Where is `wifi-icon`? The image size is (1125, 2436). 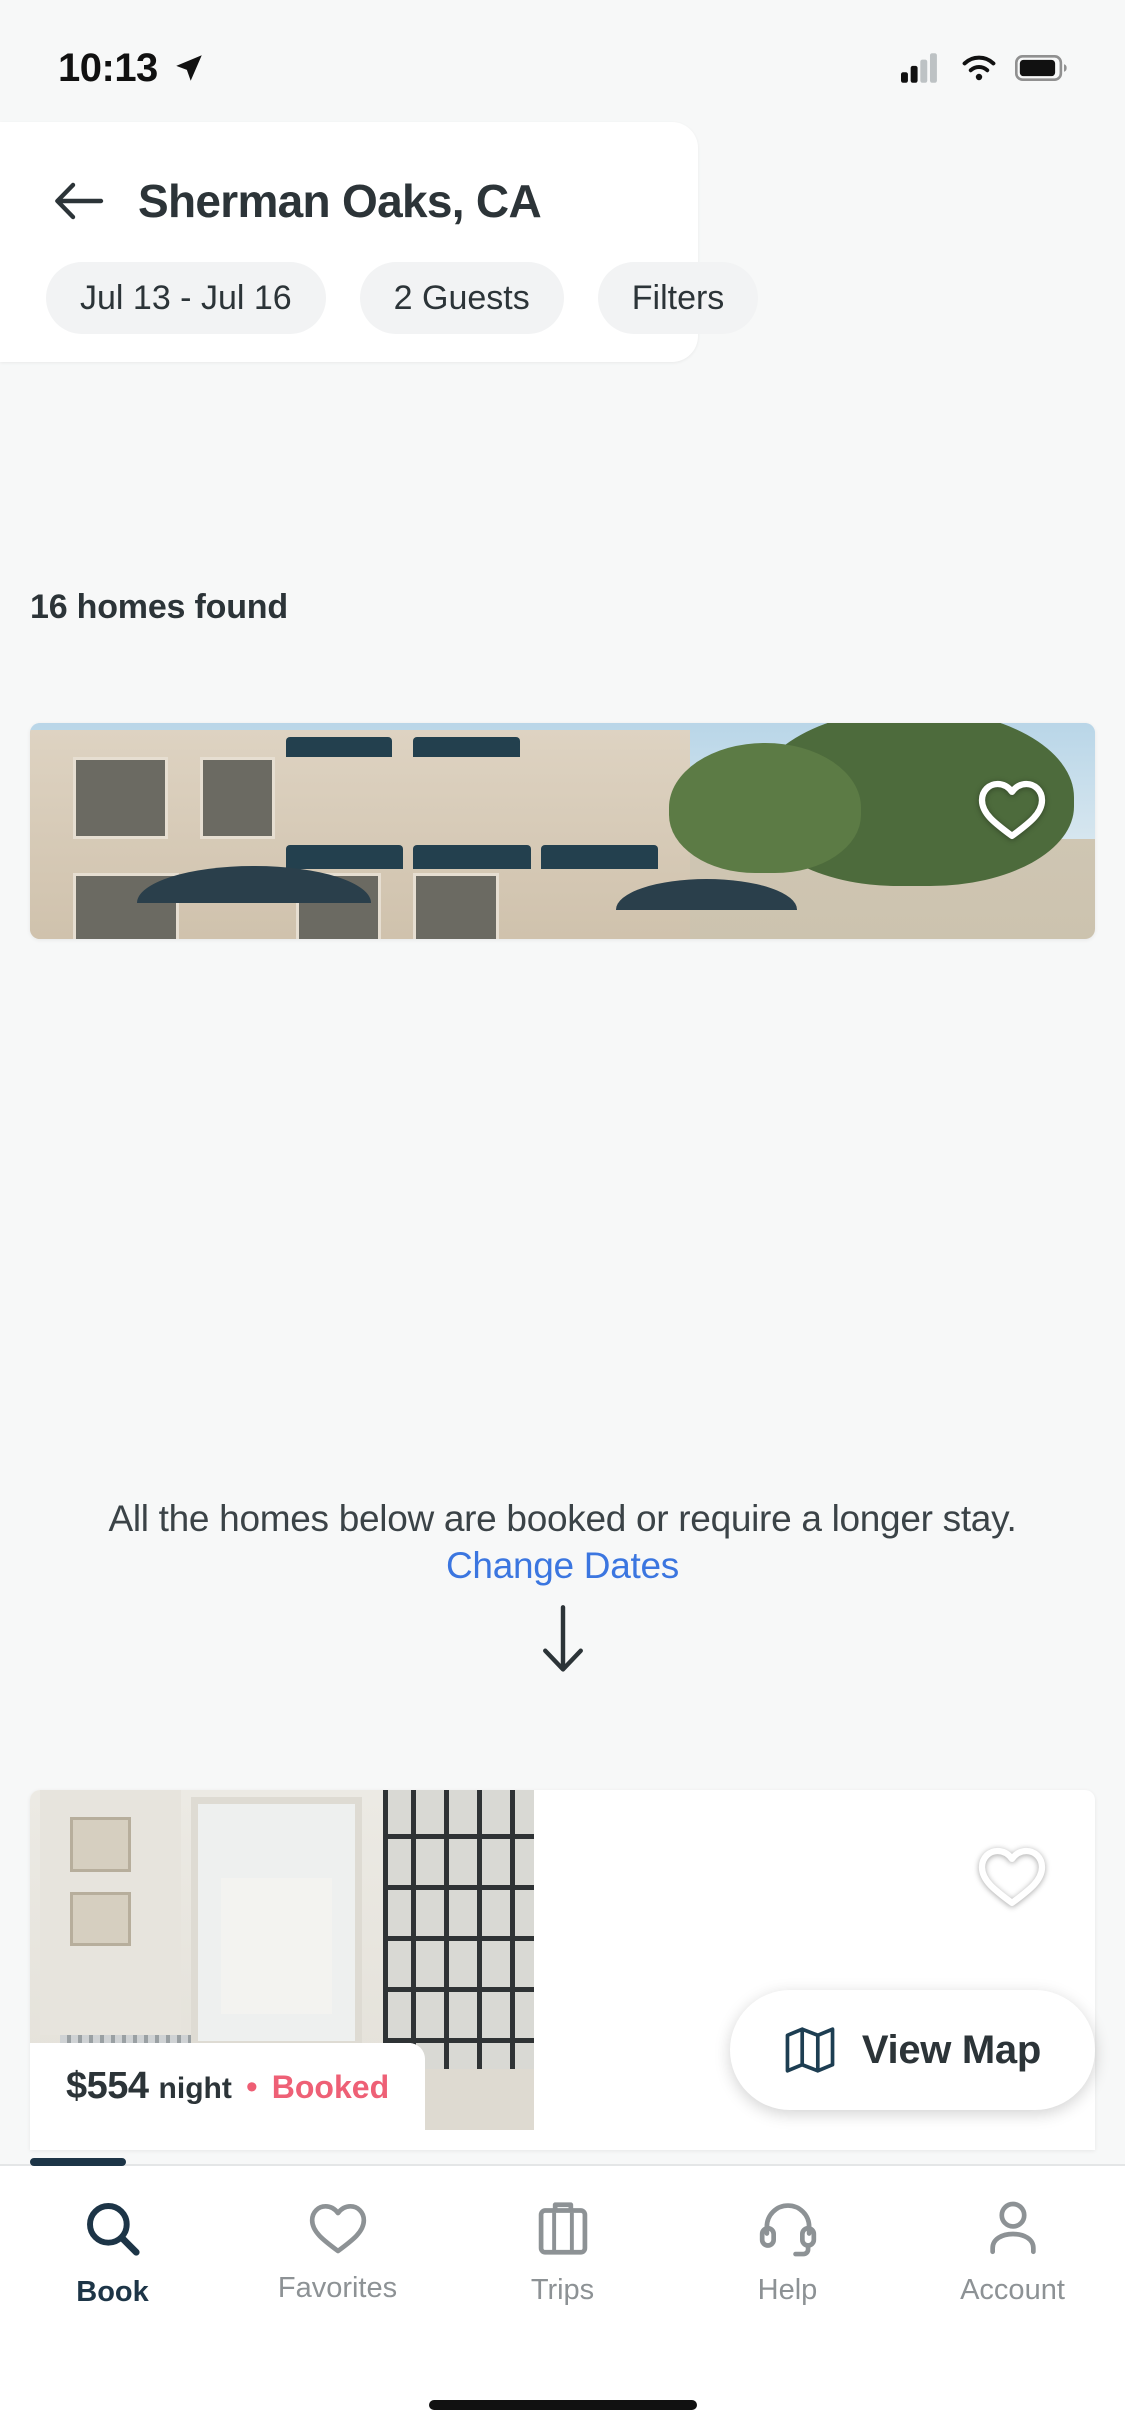
wifi-icon is located at coordinates (979, 68).